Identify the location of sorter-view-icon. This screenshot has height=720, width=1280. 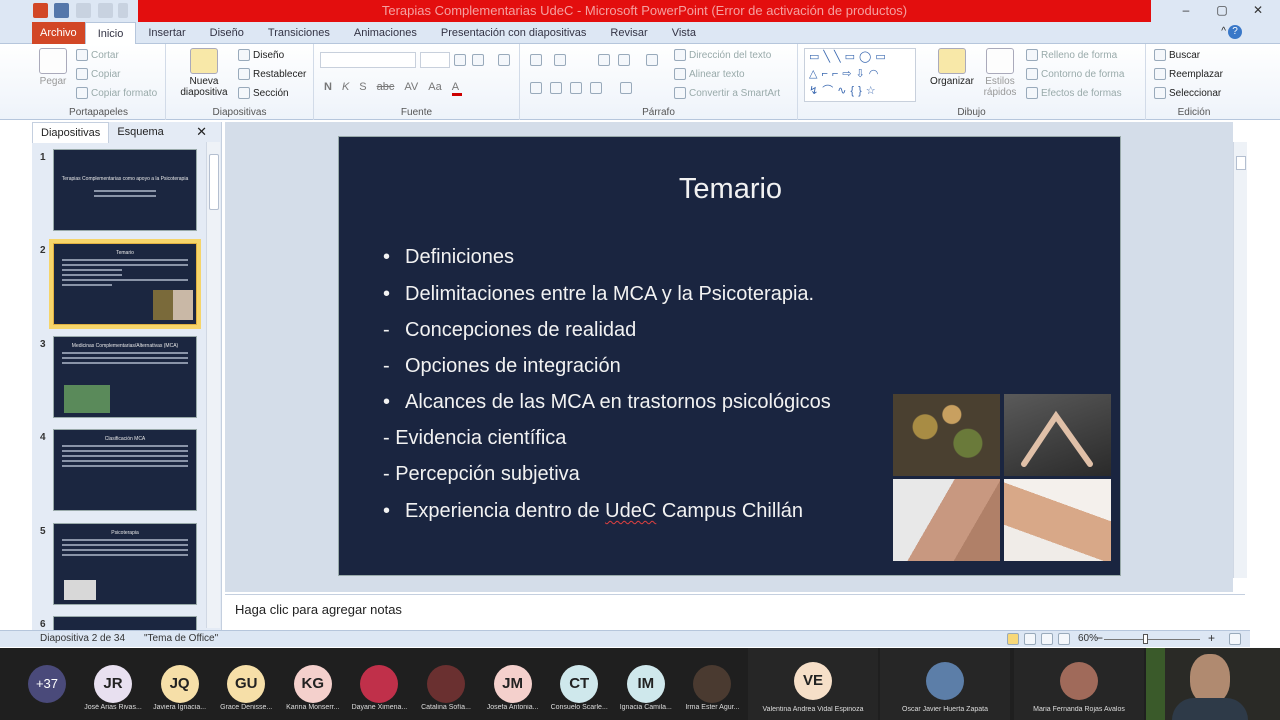
(1030, 639).